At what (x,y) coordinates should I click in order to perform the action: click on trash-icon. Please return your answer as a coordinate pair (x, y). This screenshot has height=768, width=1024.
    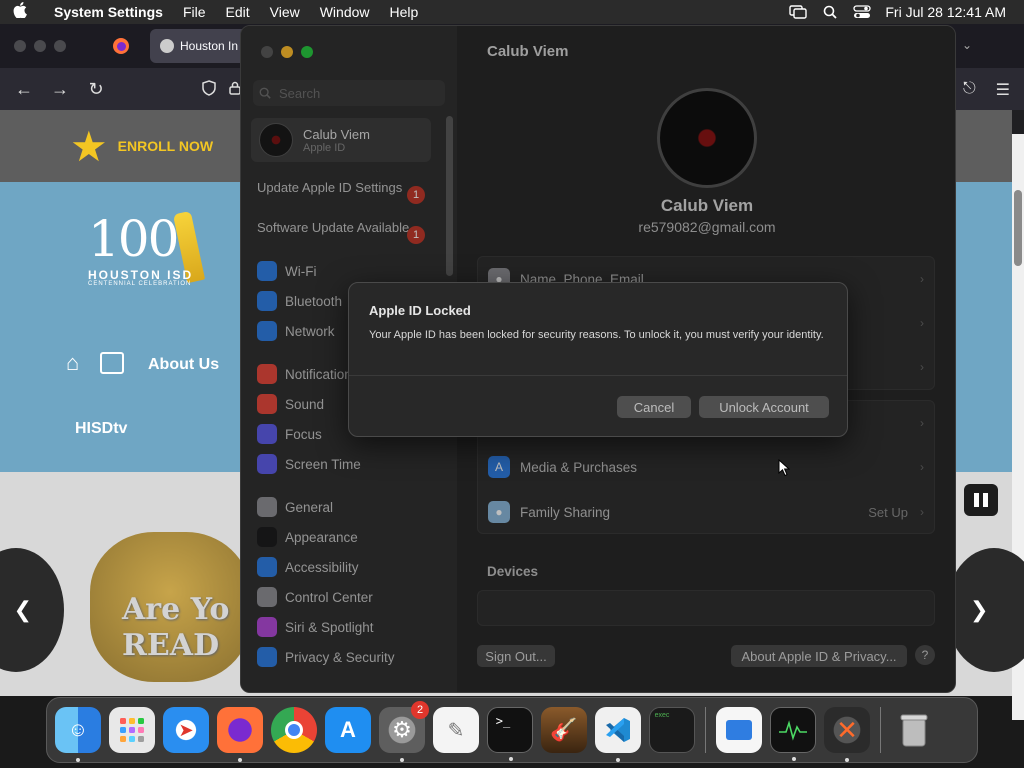
    Looking at the image, I should click on (914, 730).